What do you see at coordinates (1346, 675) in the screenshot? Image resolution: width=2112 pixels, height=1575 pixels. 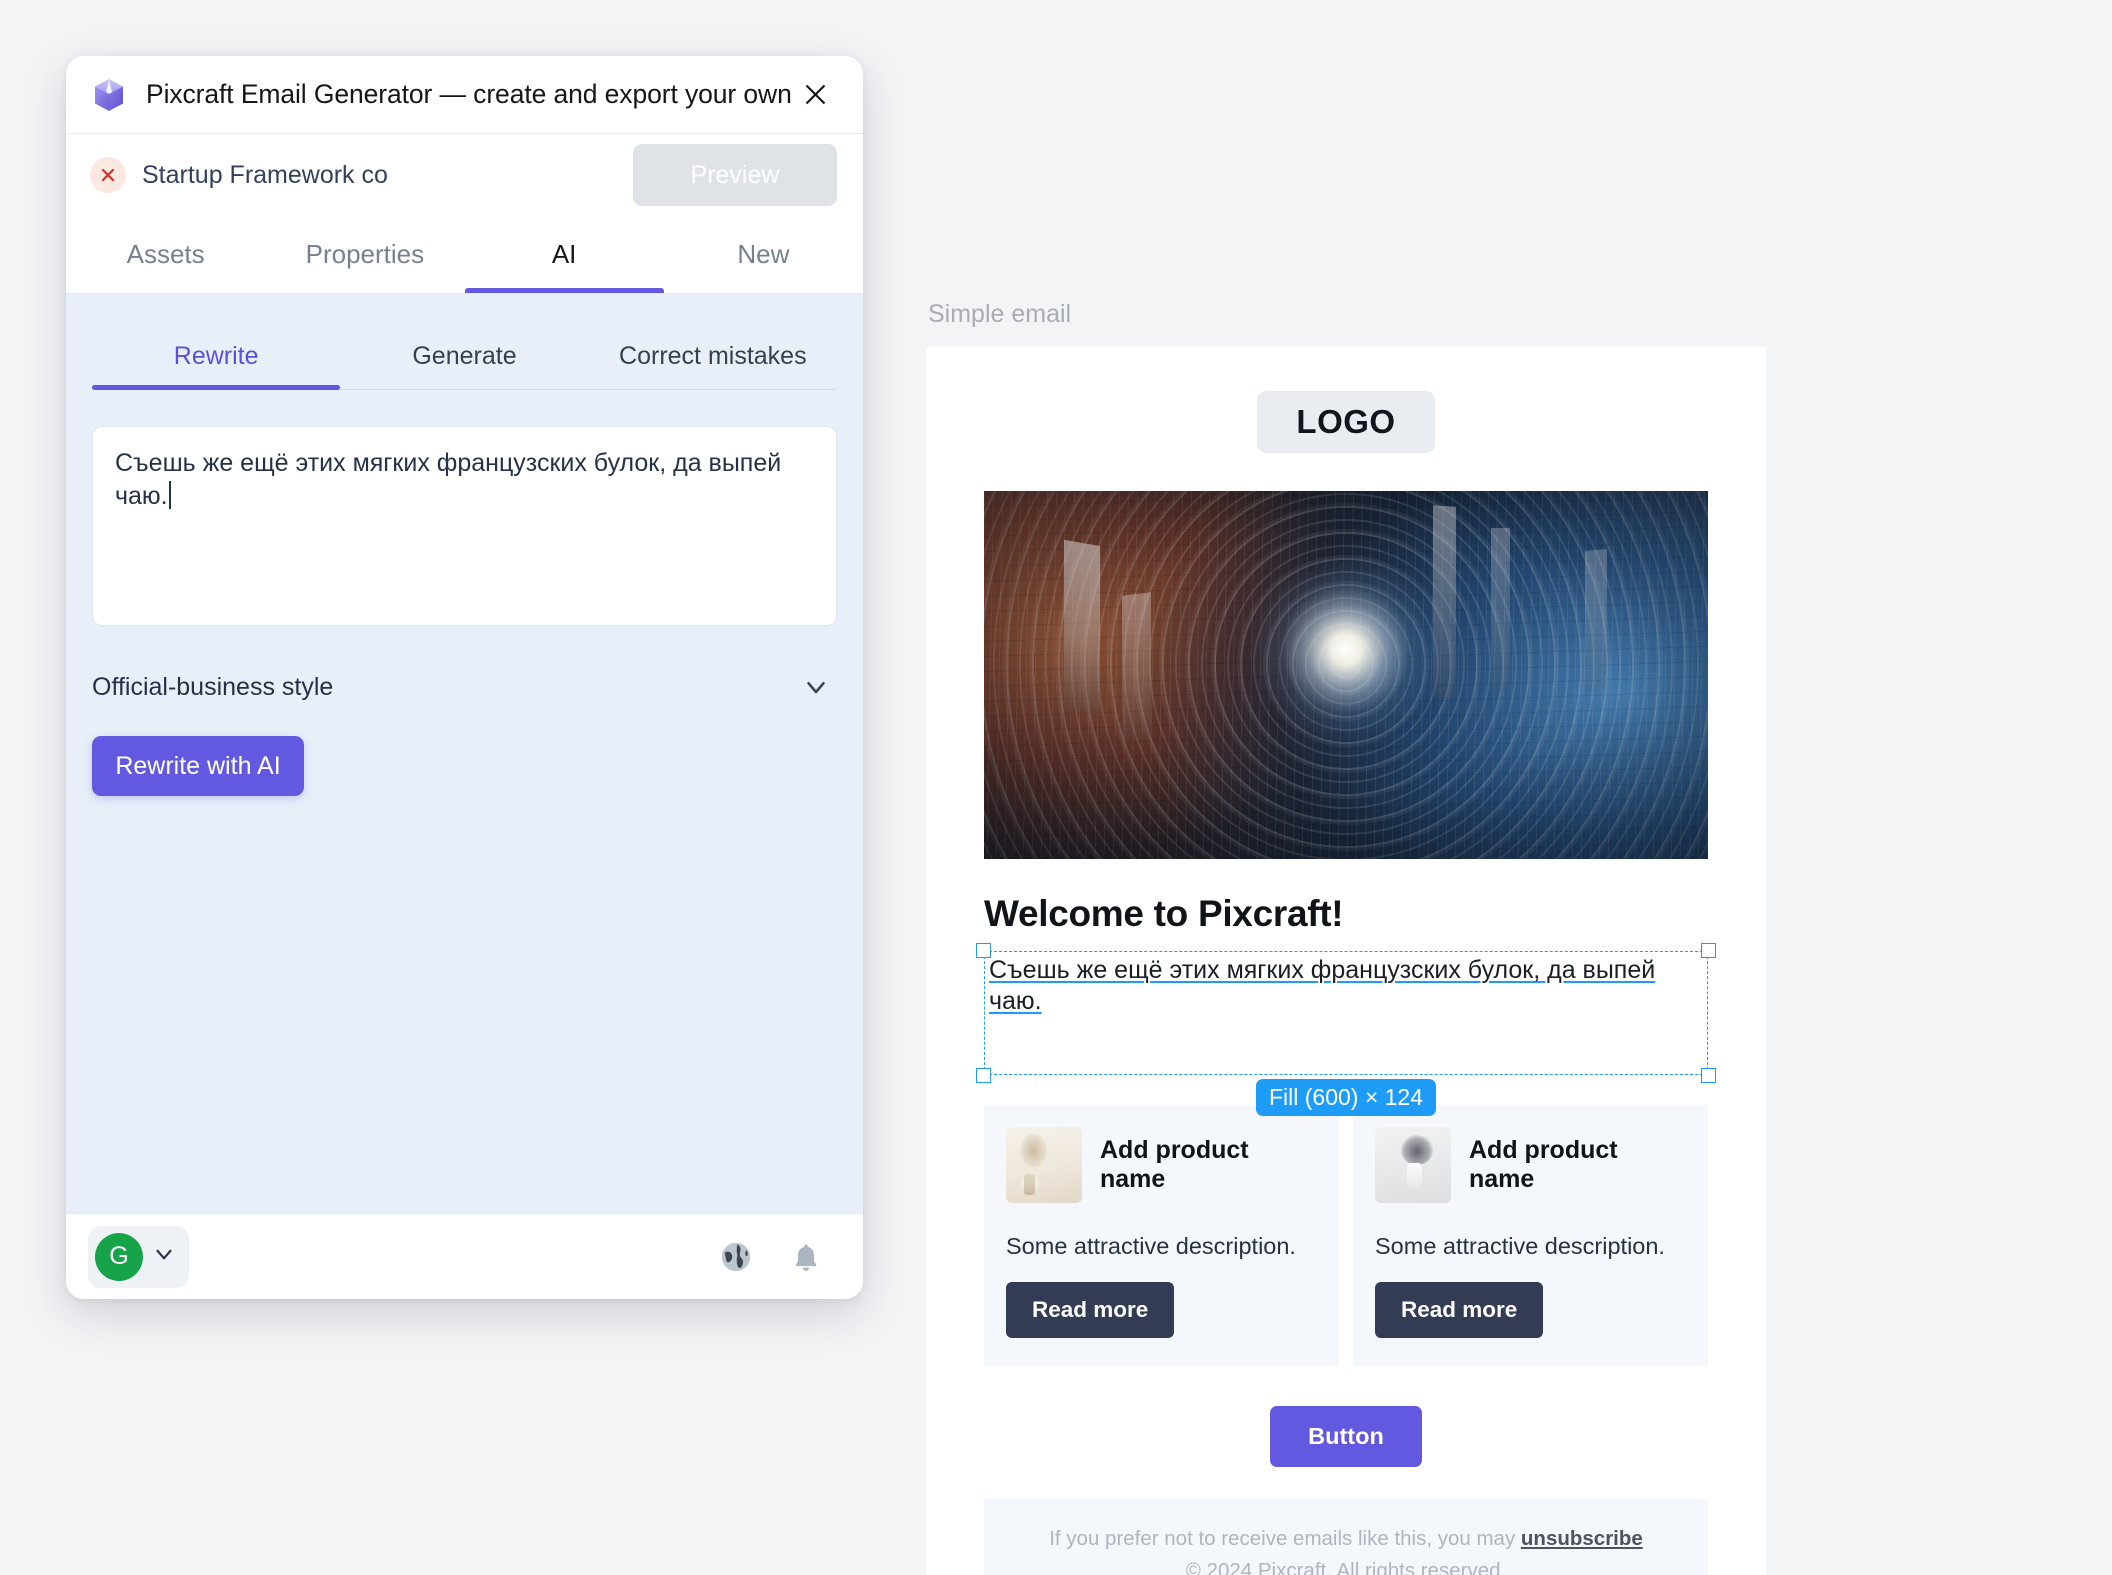 I see `abstract-fractal-city-vortex-image` at bounding box center [1346, 675].